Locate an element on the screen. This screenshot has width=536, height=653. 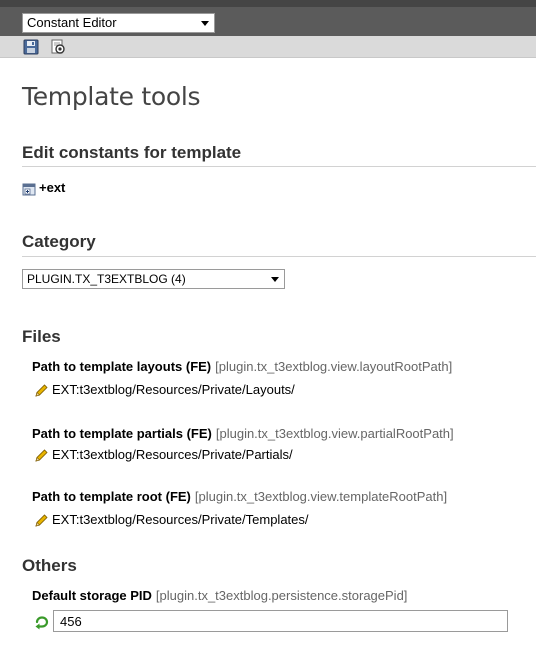
others-heading: Others is located at coordinates (49, 565).